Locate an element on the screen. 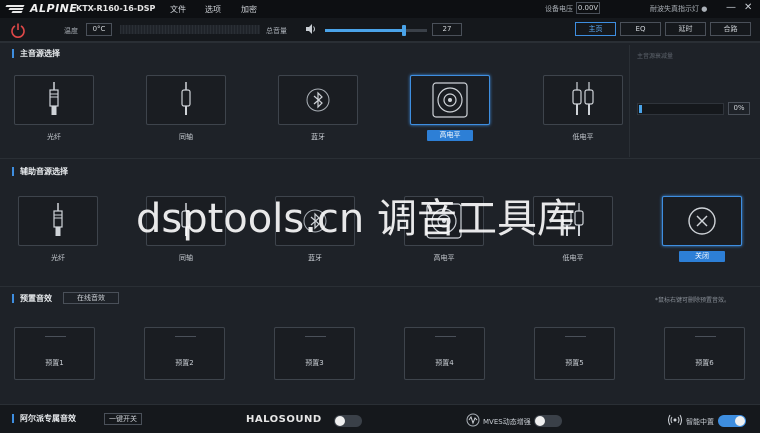 This screenshot has width=760, height=433. coaxial-cable-icon is located at coordinates (186, 98).